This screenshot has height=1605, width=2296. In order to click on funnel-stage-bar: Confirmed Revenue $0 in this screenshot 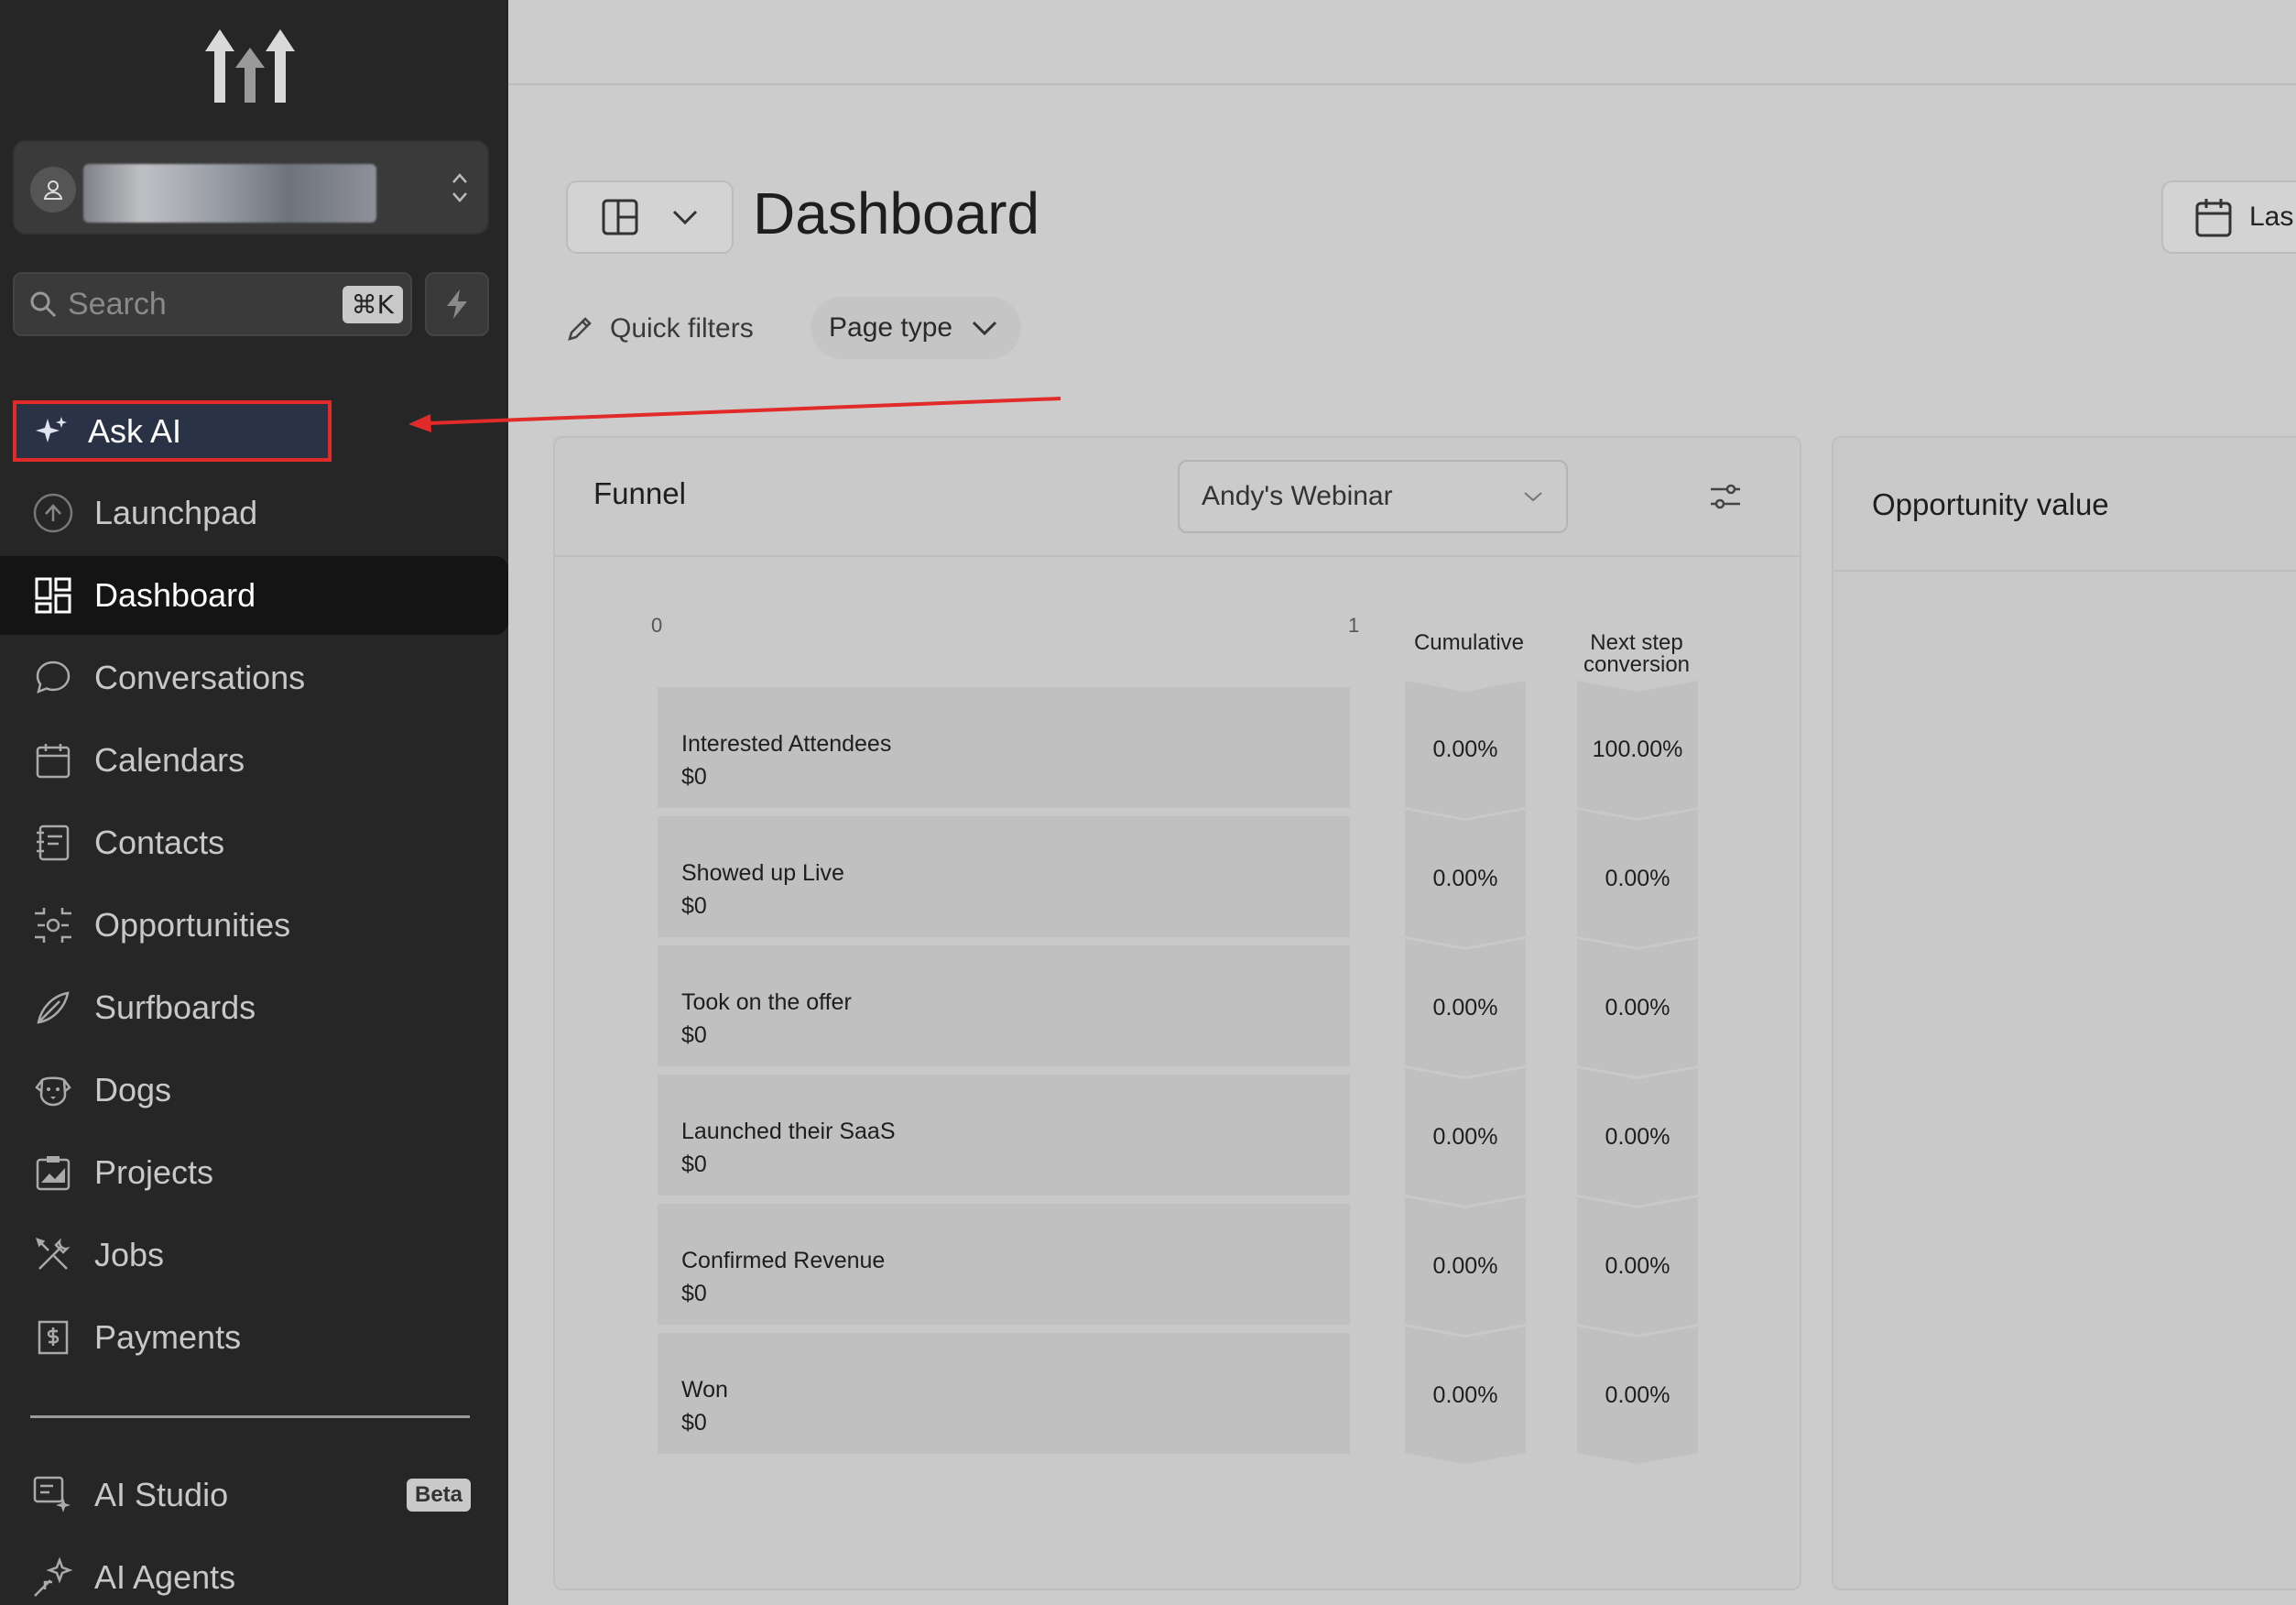, I will do `click(1004, 1264)`.